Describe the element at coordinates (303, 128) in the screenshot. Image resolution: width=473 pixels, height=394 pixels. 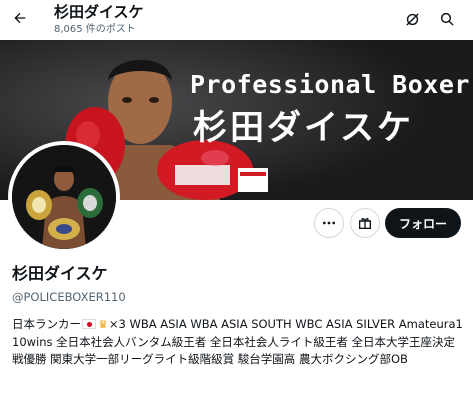
I see `banner-name: 杉田ダイスケ` at that location.